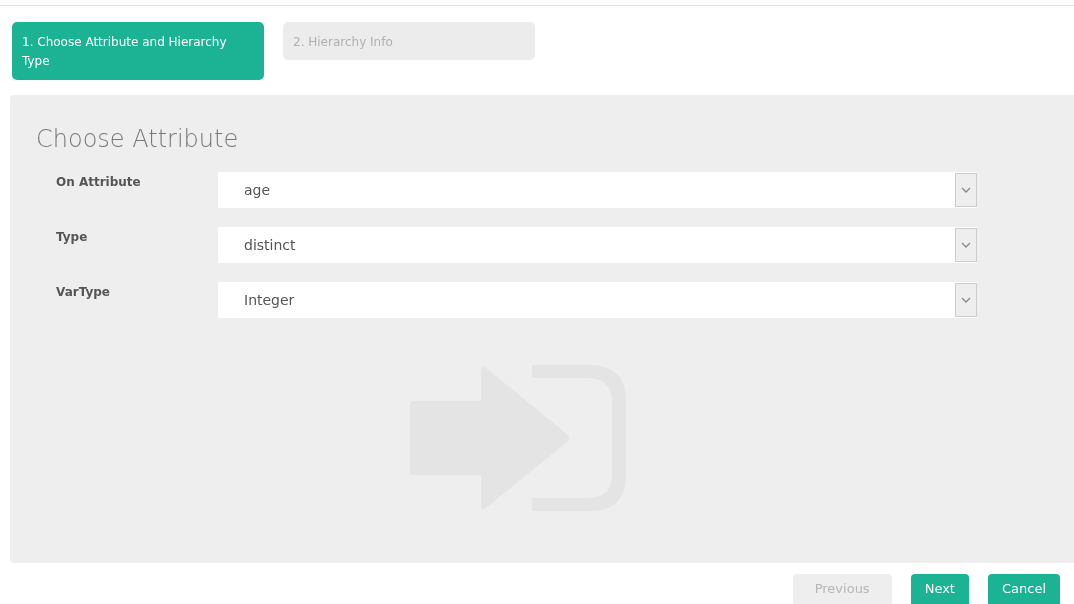  Describe the element at coordinates (409, 41) in the screenshot. I see `wizard-step-tab: 2. Hierarchy Info` at that location.